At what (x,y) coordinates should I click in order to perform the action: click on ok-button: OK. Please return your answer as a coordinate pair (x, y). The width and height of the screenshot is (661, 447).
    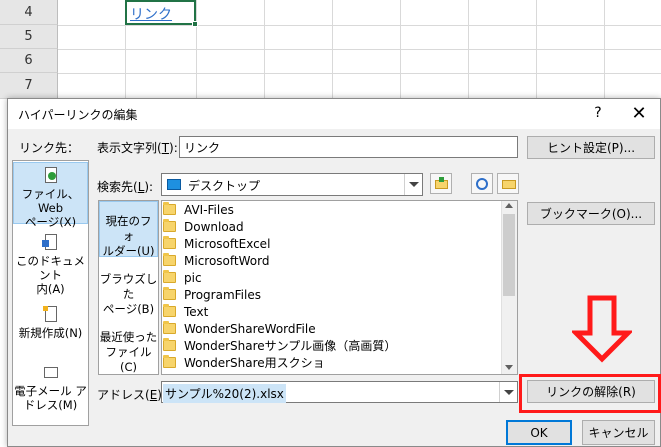
    Looking at the image, I should click on (539, 432).